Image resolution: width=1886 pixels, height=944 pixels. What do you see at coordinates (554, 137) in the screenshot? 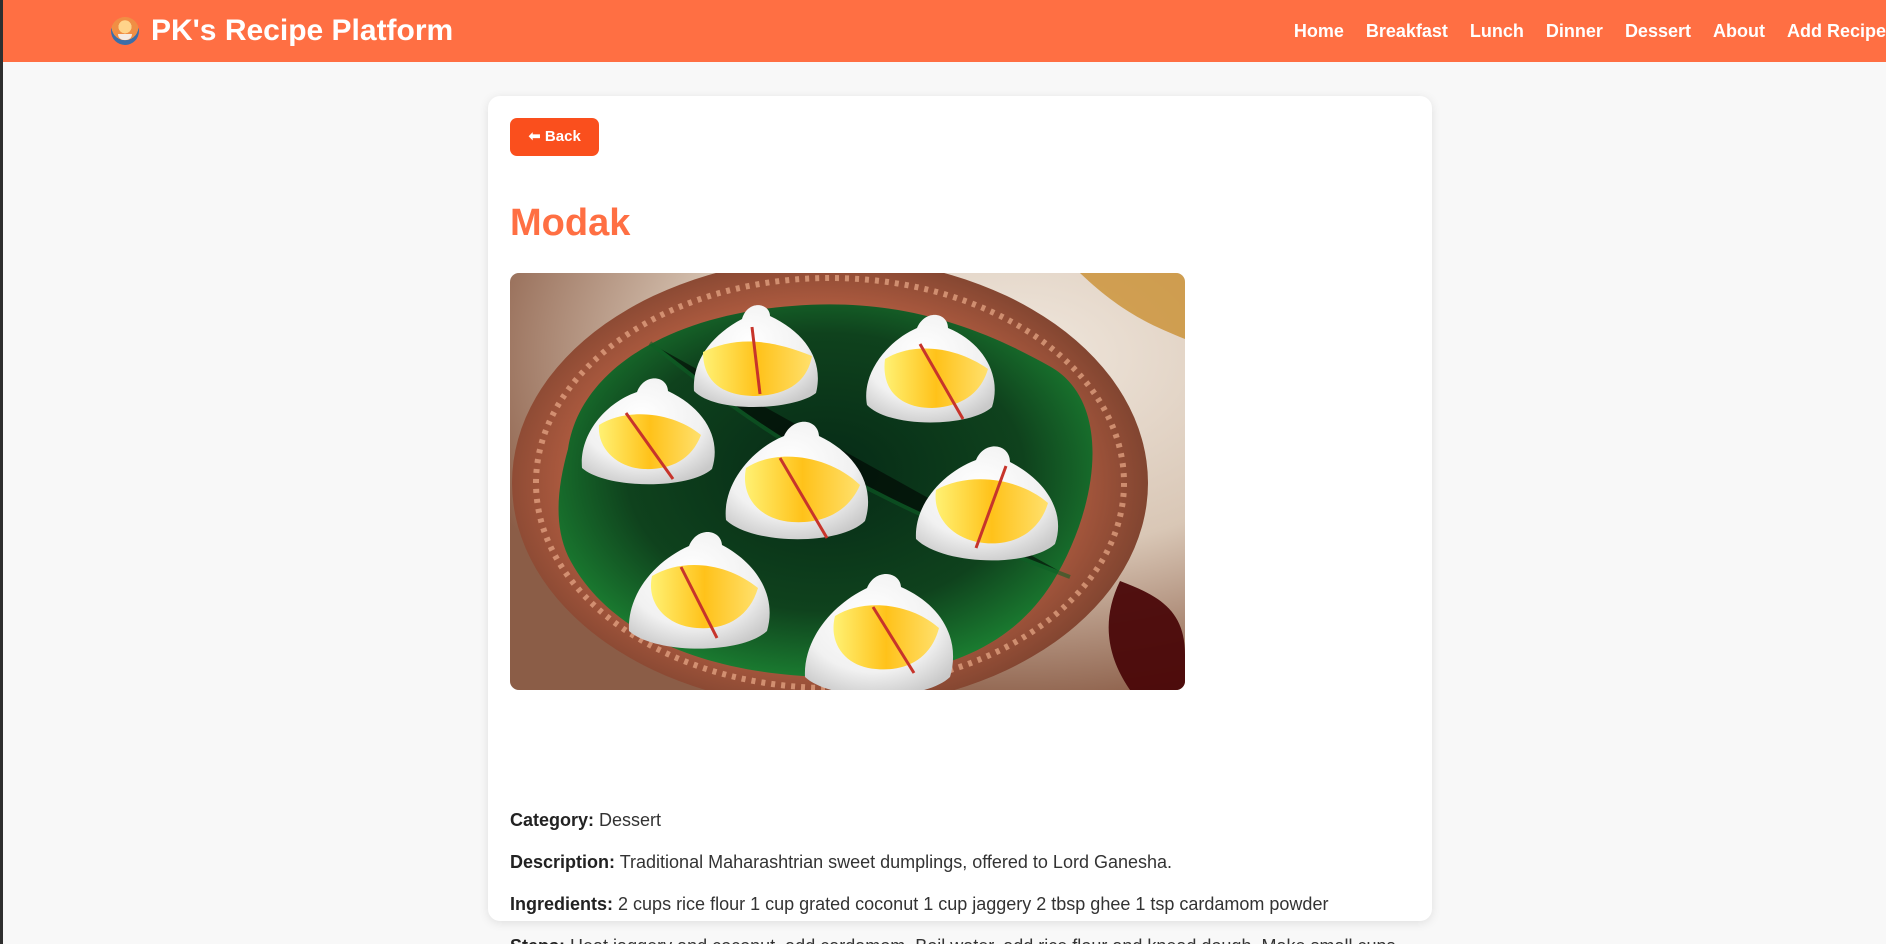
I see `back-button: ⬅ Back` at bounding box center [554, 137].